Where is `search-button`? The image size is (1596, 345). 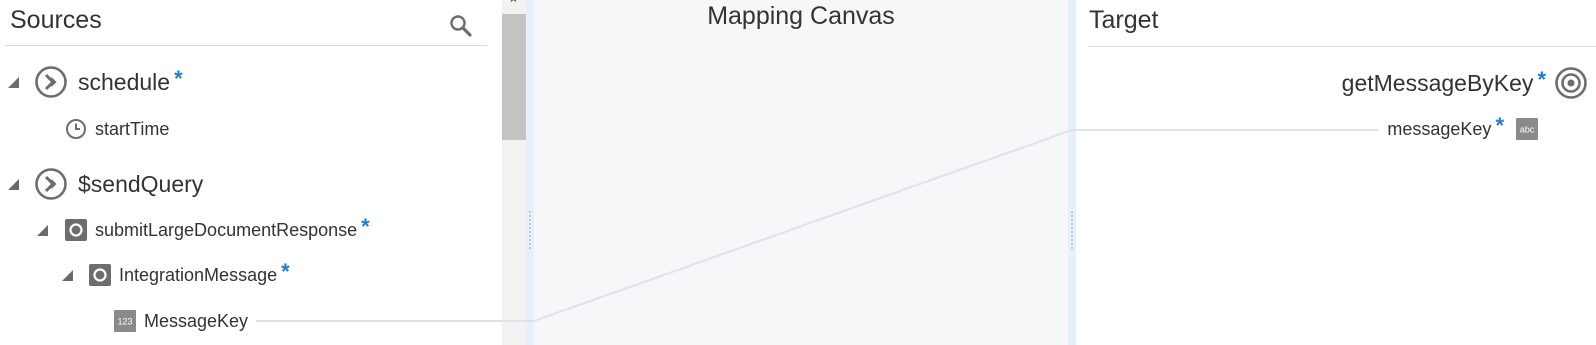 search-button is located at coordinates (461, 26).